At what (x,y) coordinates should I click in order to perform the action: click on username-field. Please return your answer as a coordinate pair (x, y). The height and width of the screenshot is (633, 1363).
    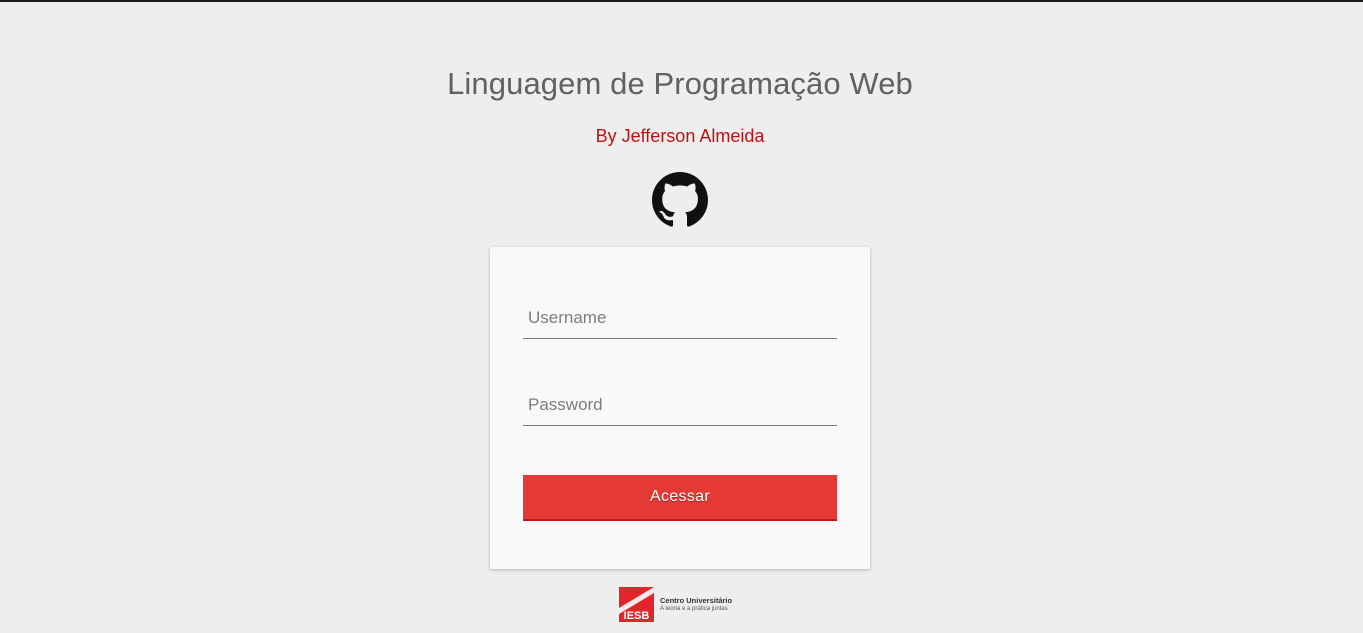
    Looking at the image, I should click on (680, 318).